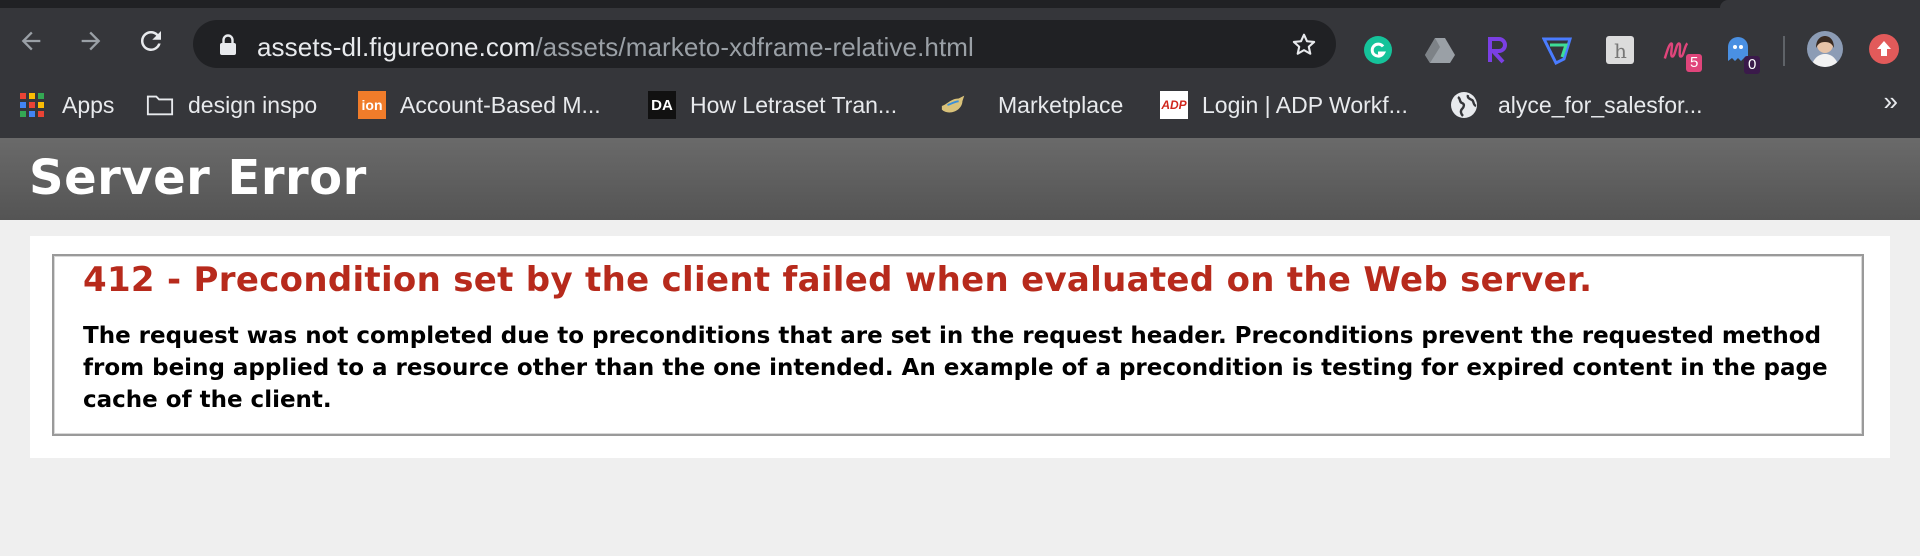  What do you see at coordinates (954, 105) in the screenshot?
I see `bird-favicon` at bounding box center [954, 105].